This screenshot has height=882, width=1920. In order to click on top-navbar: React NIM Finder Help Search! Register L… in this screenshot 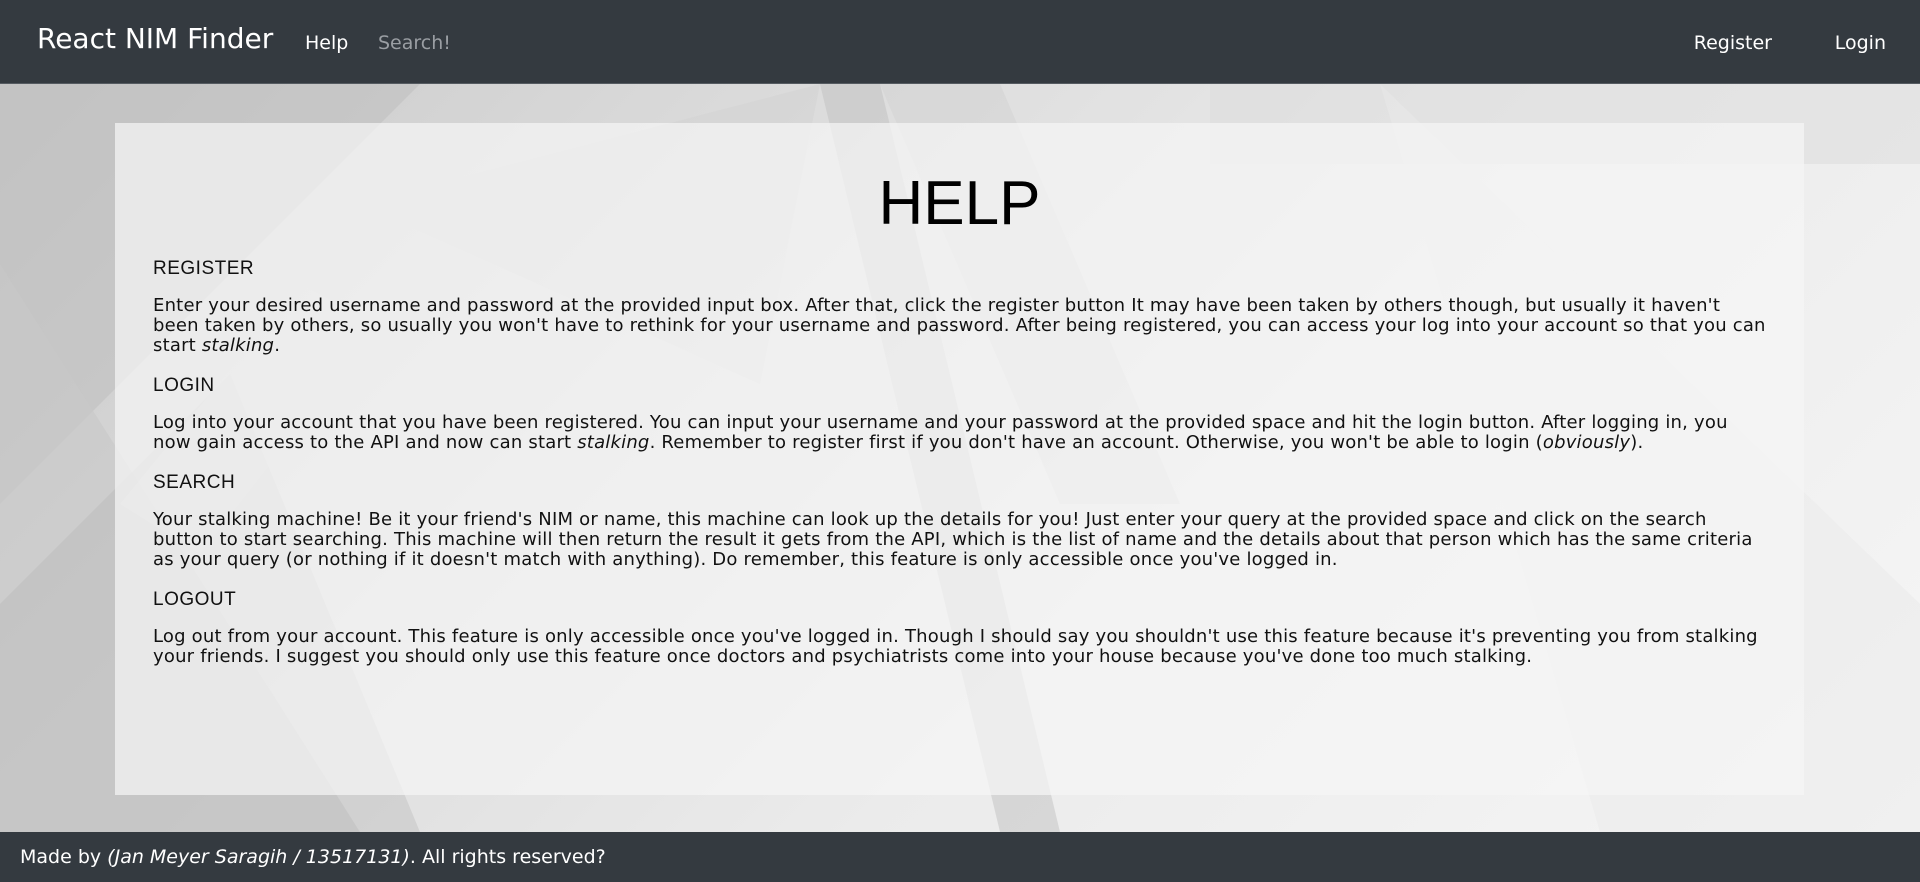, I will do `click(960, 42)`.